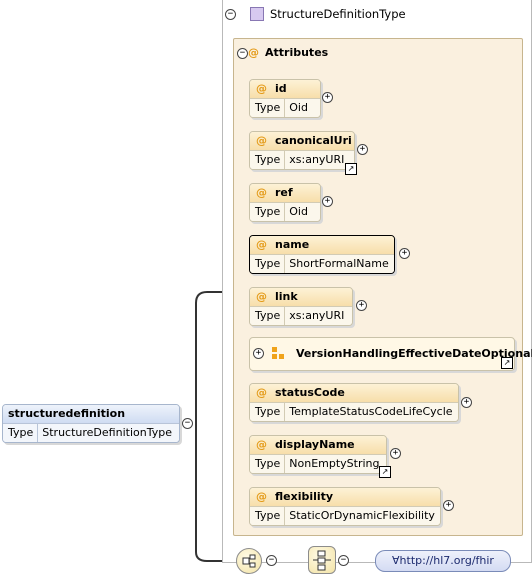 This screenshot has width=532, height=586. I want to click on sequence-icon, so click(249, 561).